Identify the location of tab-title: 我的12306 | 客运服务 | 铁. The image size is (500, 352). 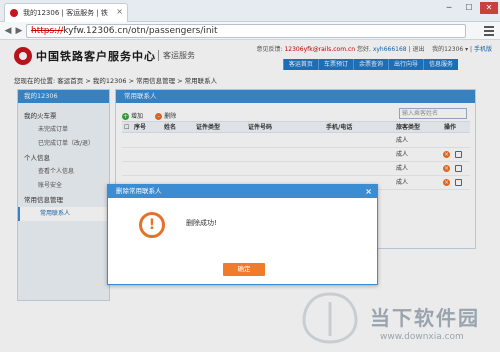
(65, 13).